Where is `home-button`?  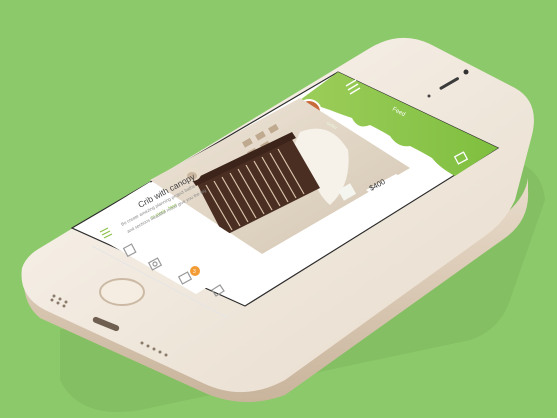 home-button is located at coordinates (122, 292).